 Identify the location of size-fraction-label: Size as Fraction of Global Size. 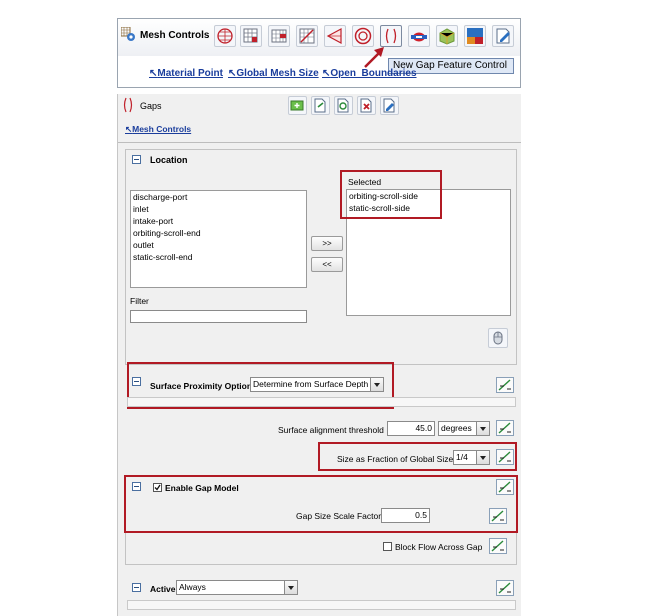
(395, 459).